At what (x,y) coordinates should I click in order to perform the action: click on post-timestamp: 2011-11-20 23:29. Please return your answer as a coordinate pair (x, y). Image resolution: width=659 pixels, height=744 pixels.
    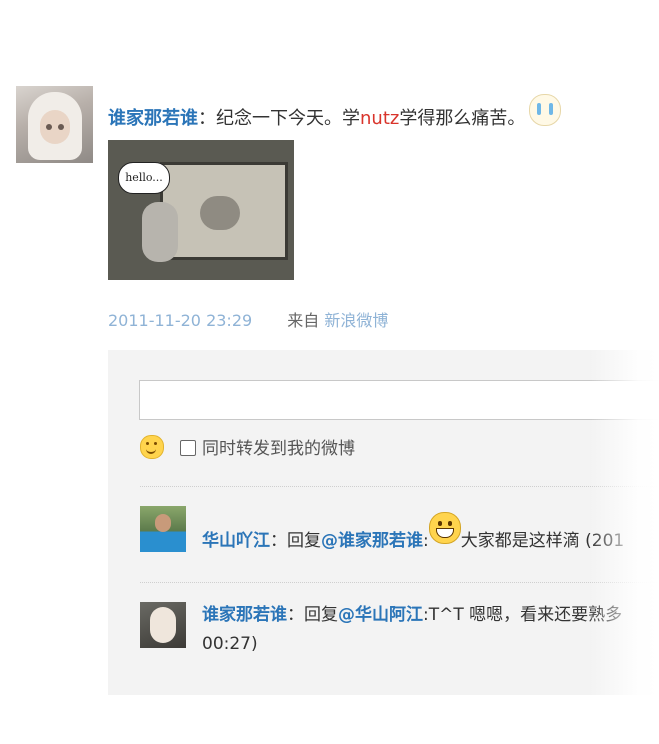
    Looking at the image, I should click on (180, 320).